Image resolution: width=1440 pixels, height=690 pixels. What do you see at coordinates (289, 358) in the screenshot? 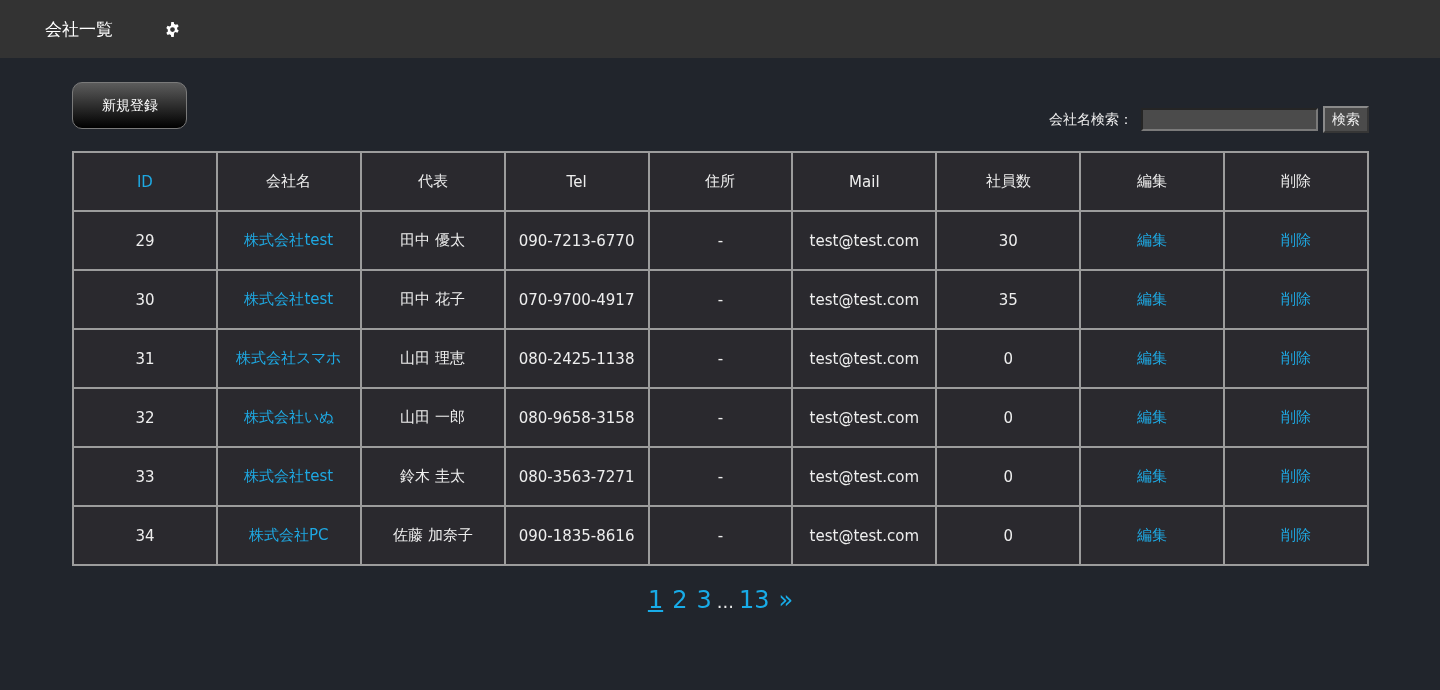
I see `table-link: 株式会社スマホ` at bounding box center [289, 358].